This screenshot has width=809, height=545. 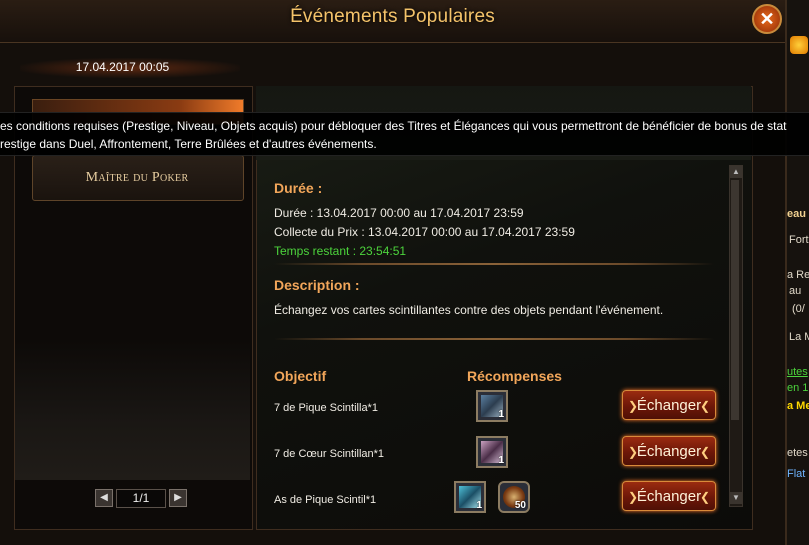 What do you see at coordinates (392, 16) in the screenshot?
I see `window-title: Événements Populaires` at bounding box center [392, 16].